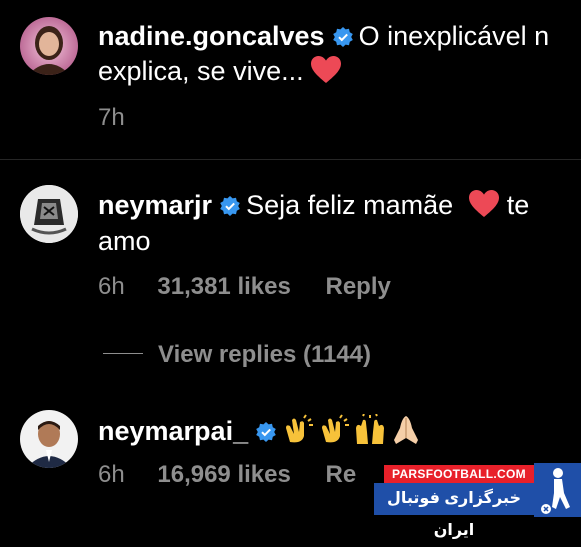  I want to click on username: nadine.goncalves, so click(211, 36).